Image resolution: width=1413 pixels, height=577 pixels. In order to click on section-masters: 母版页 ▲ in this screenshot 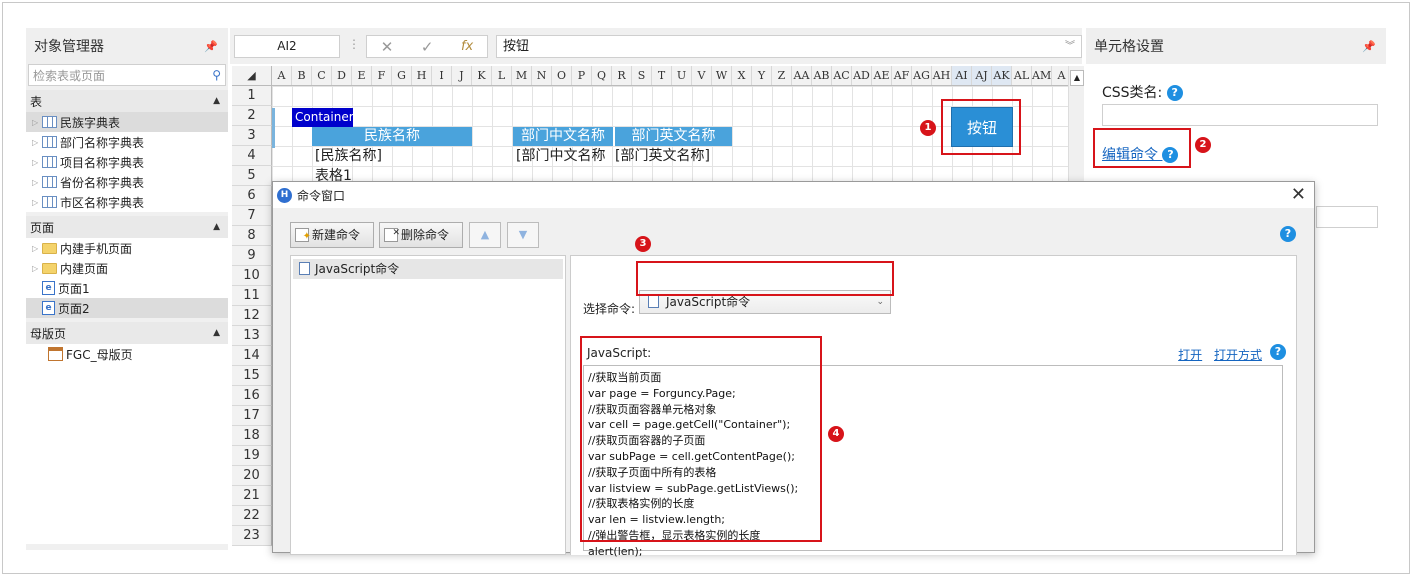, I will do `click(127, 333)`.